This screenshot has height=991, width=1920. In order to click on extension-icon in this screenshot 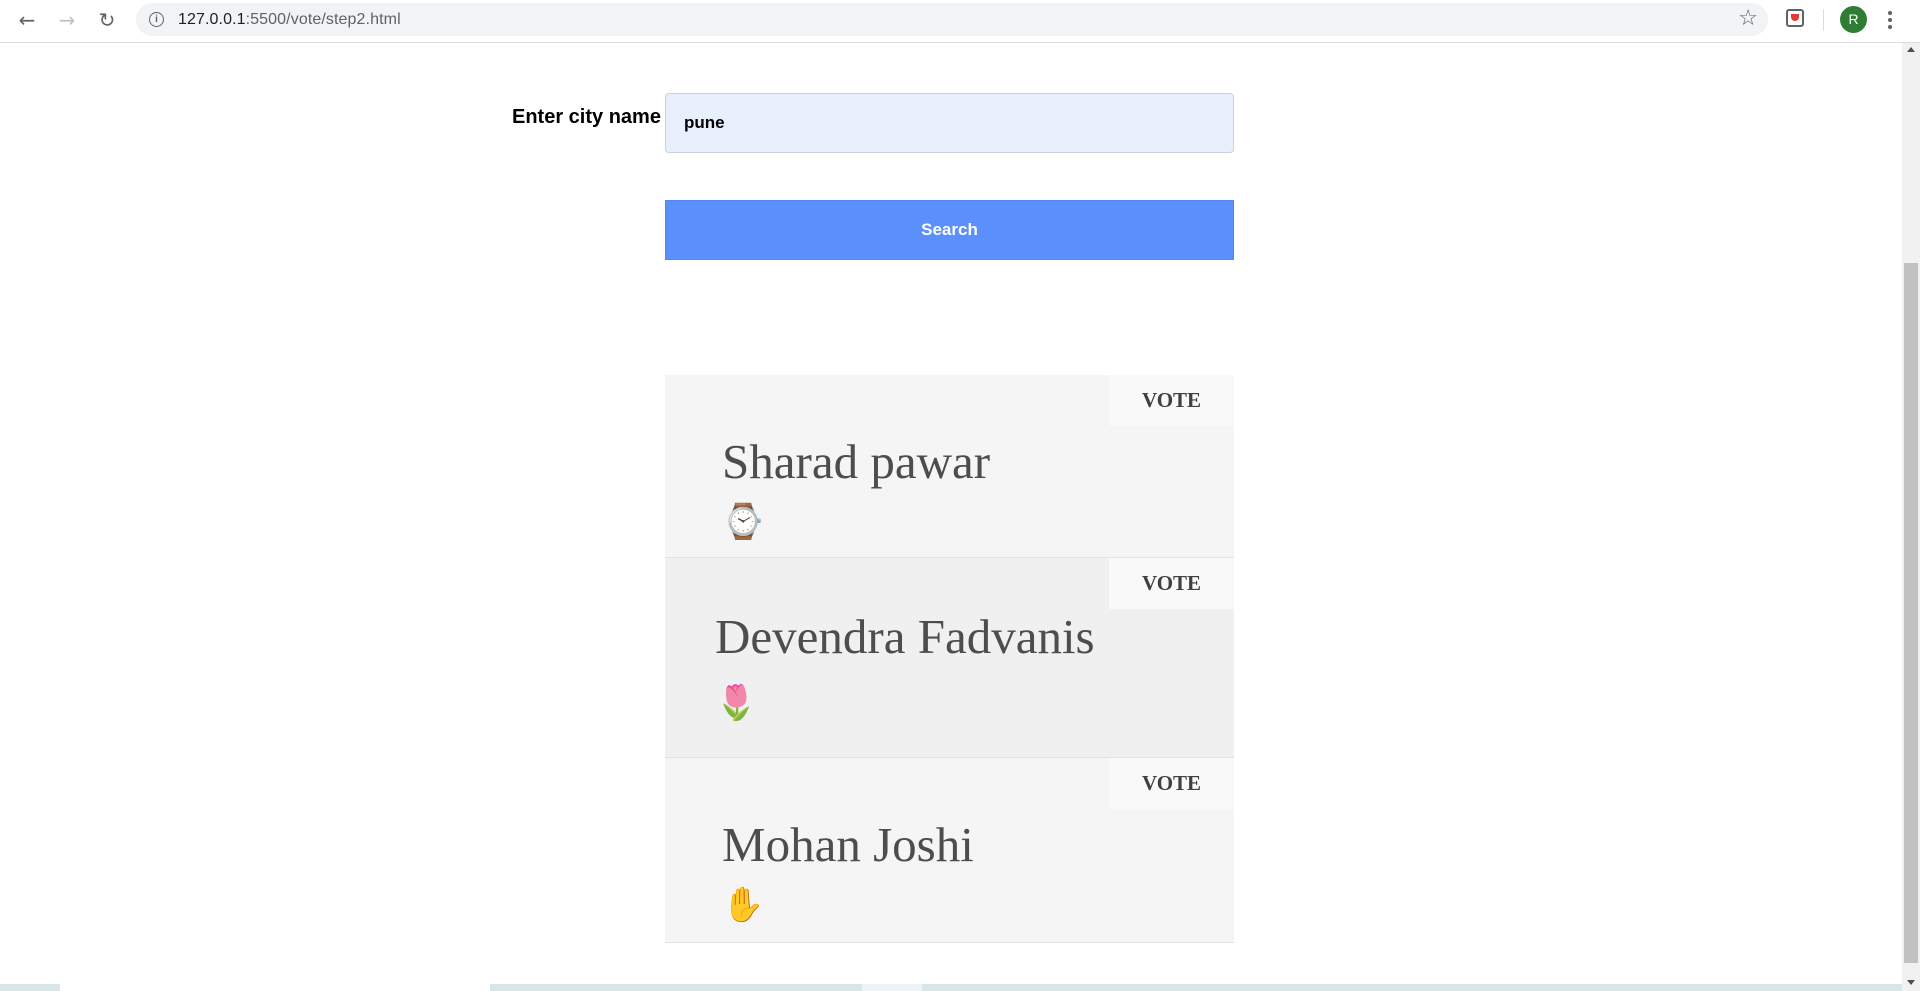, I will do `click(1795, 18)`.